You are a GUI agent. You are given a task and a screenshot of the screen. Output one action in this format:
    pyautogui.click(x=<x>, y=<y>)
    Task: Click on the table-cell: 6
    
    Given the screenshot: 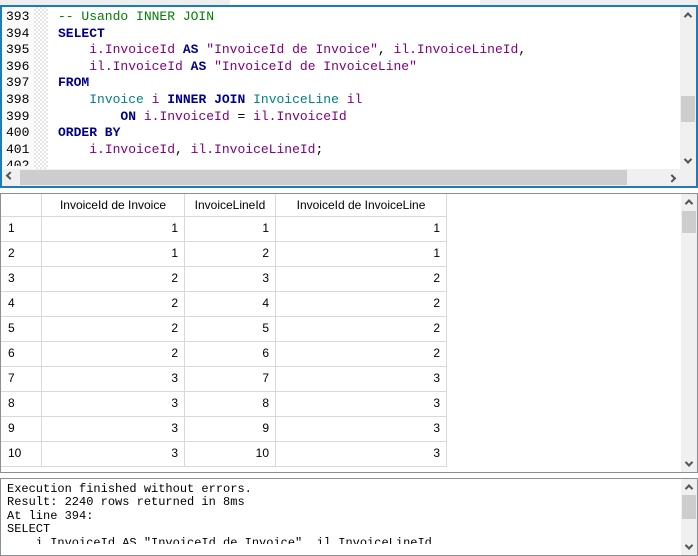 What is the action you would take?
    pyautogui.click(x=230, y=354)
    